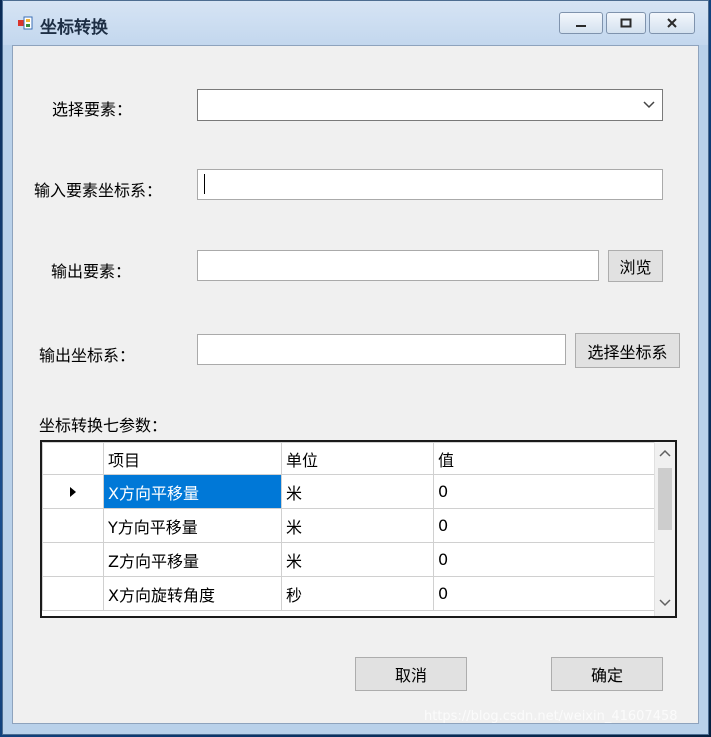 The image size is (711, 737). I want to click on select-feature-label: 选择要素：, so click(92, 109).